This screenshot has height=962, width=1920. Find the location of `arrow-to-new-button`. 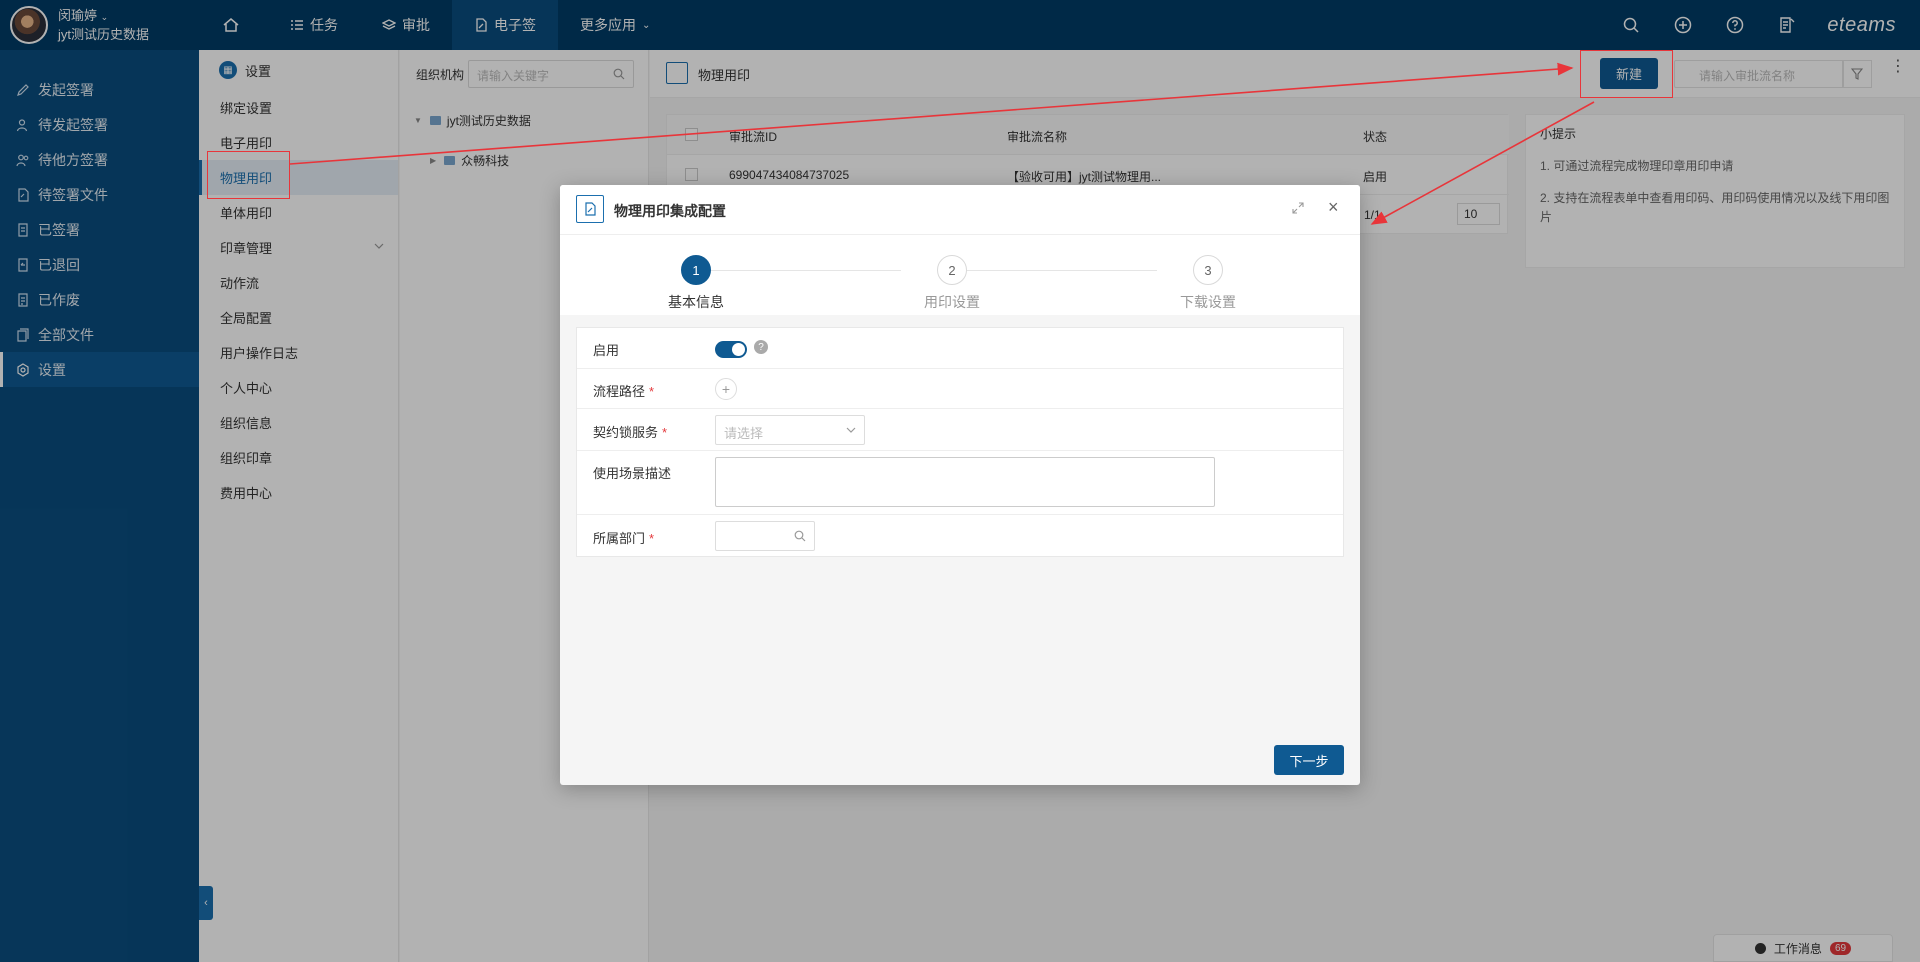

arrow-to-new-button is located at coordinates (931, 113).